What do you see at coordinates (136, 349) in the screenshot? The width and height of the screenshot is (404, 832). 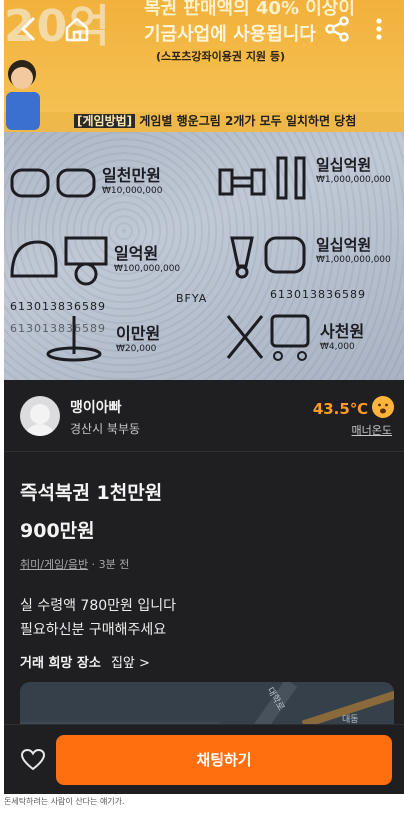 I see `prize-5-amount: ₩20,000` at bounding box center [136, 349].